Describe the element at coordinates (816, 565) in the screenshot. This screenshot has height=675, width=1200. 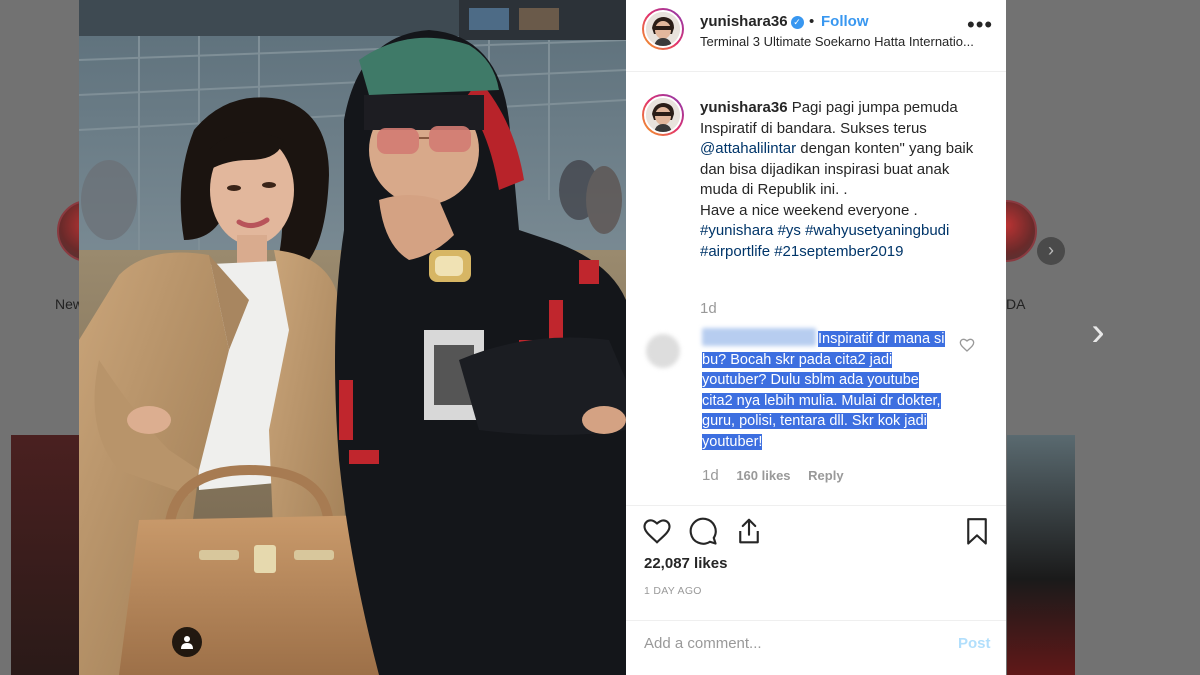
I see `post-actions: 22,087 likes 1 DAY AGO` at that location.